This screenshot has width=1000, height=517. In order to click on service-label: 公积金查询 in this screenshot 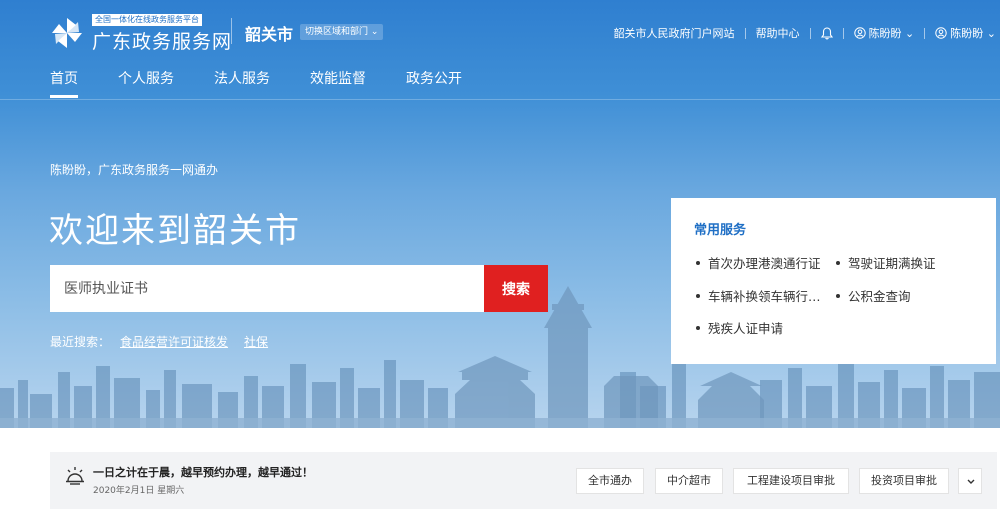, I will do `click(879, 296)`.